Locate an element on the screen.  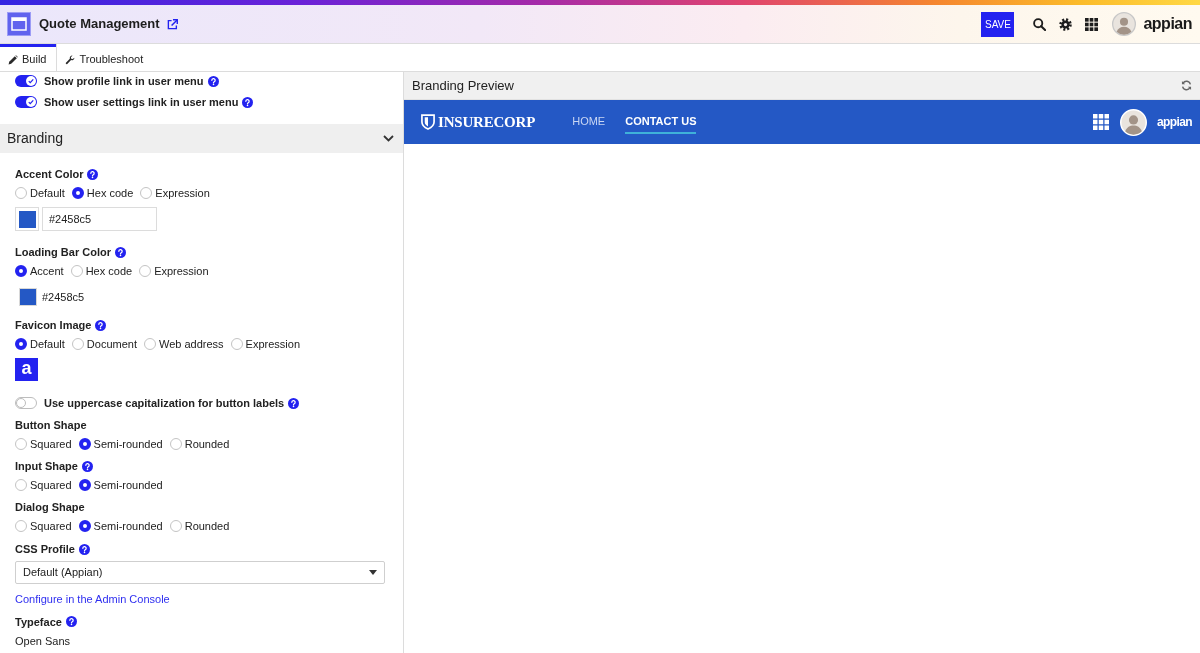
radio-label: Document is located at coordinates (111, 344).